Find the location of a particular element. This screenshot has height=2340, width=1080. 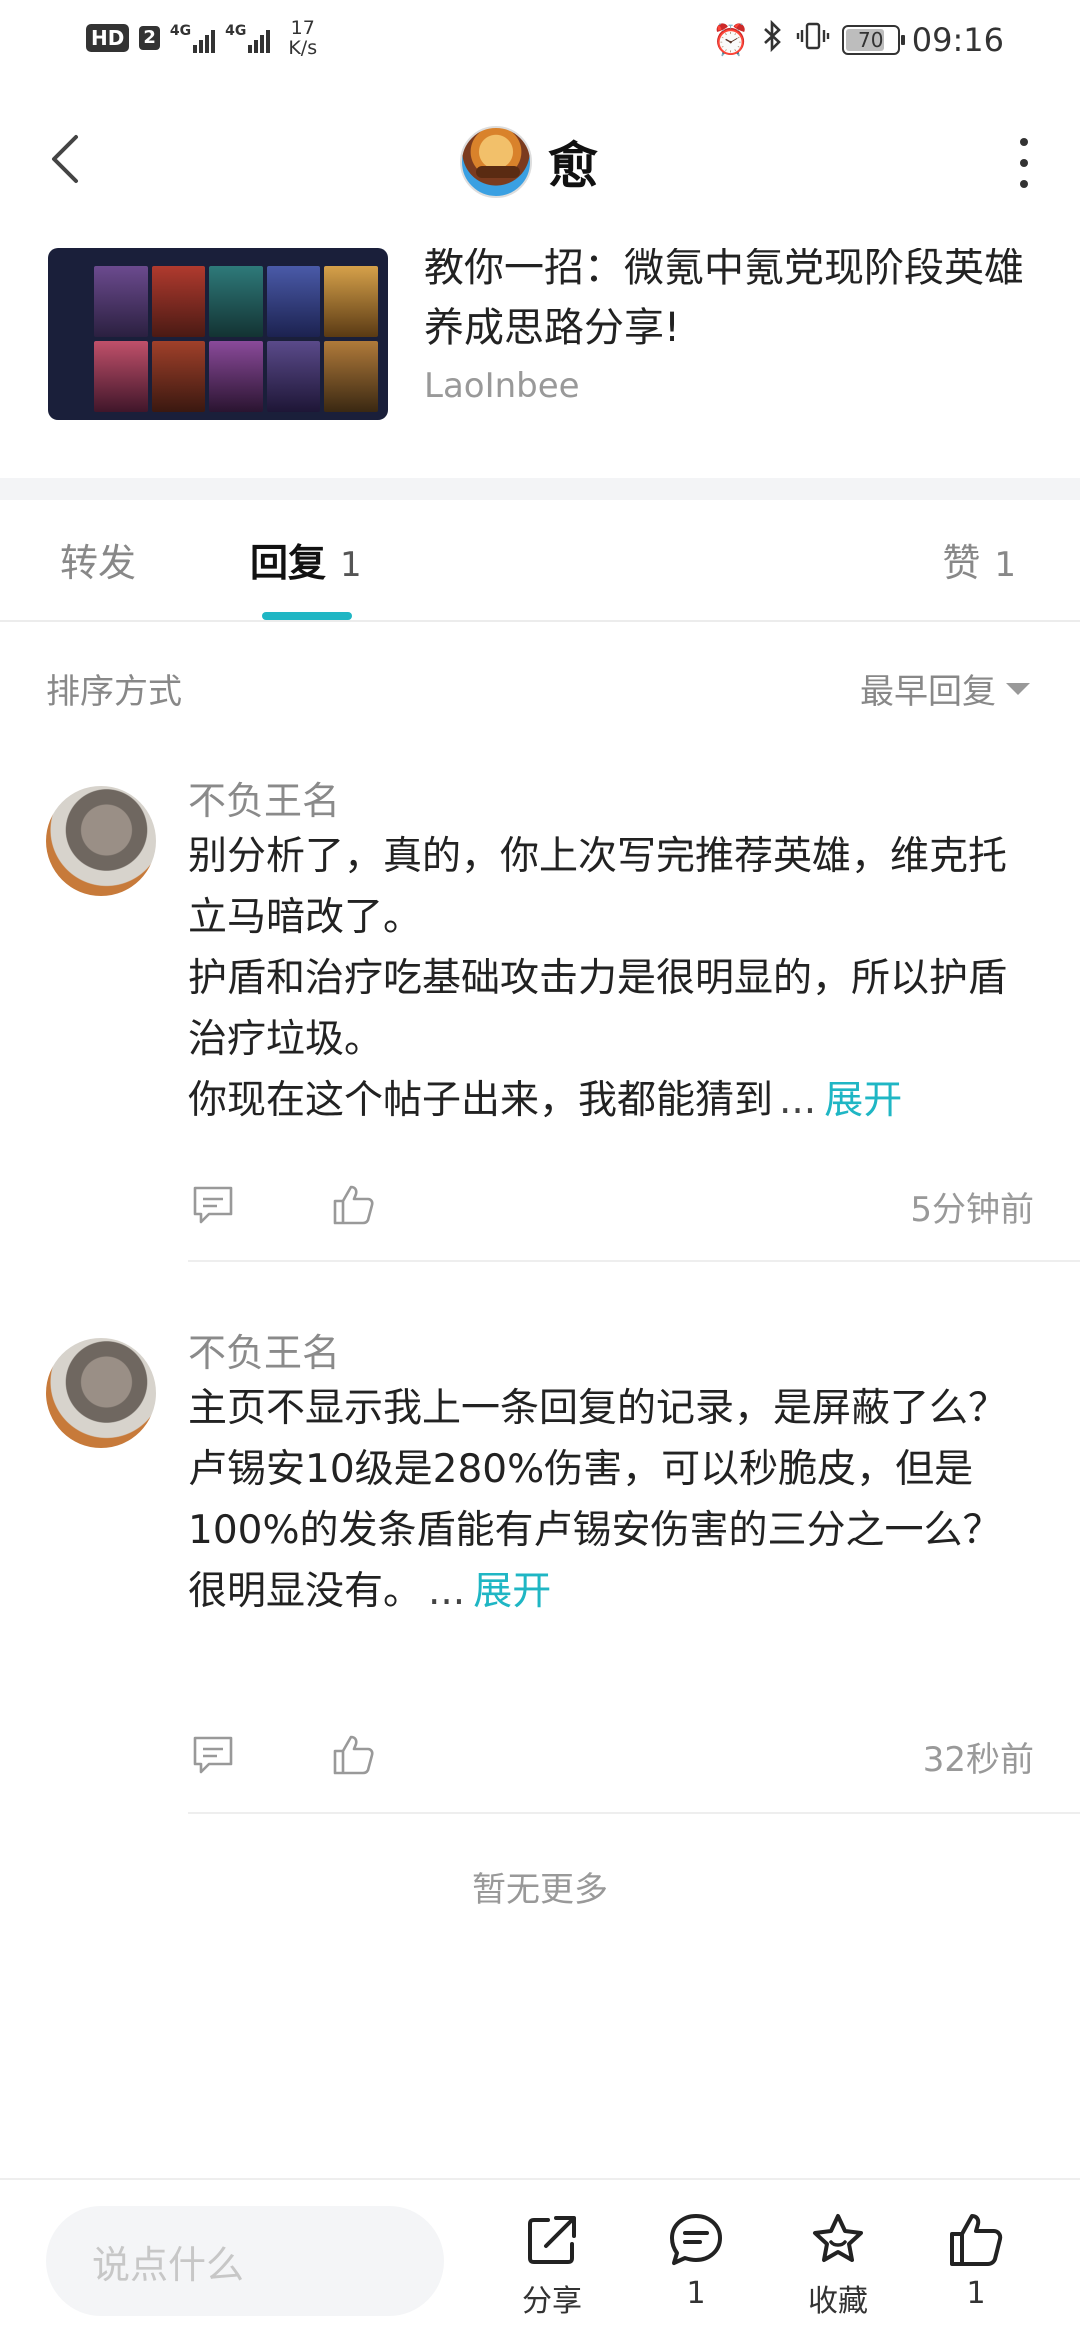

user-avatar is located at coordinates (496, 162).